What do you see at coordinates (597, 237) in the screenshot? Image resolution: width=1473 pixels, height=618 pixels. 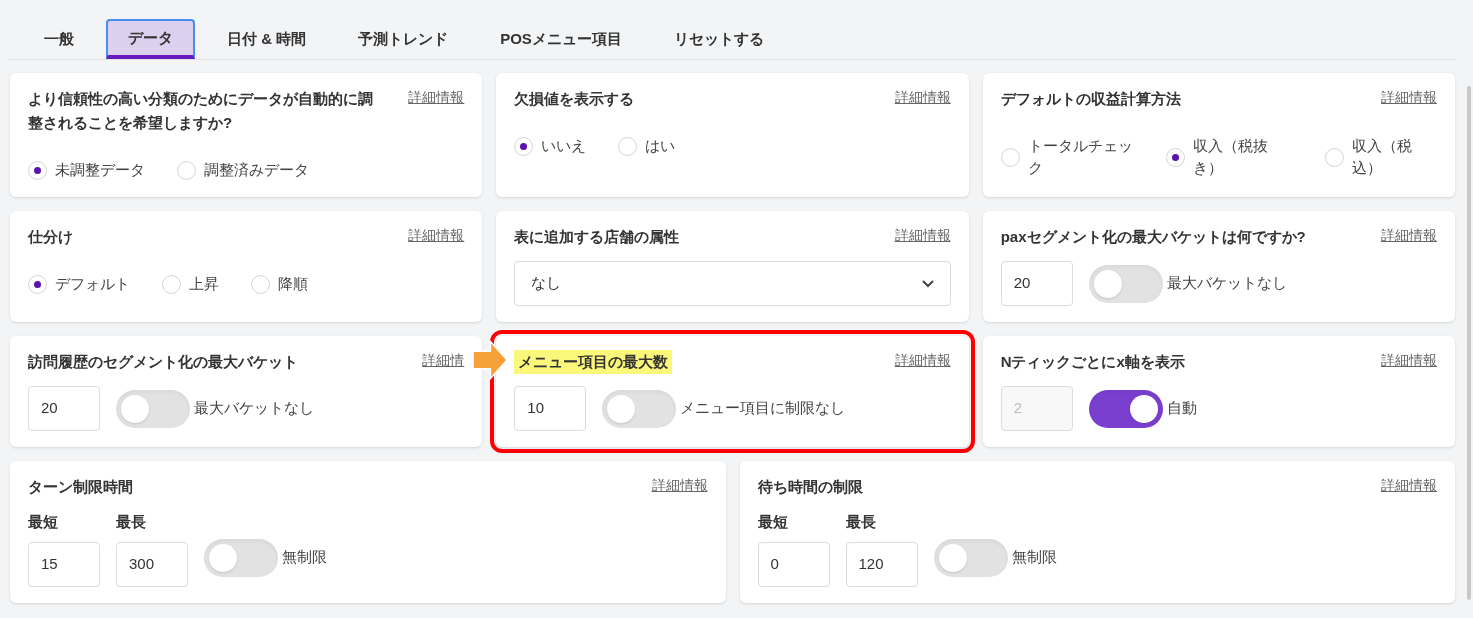 I see `card-title: 表に追加する店舗の属性` at bounding box center [597, 237].